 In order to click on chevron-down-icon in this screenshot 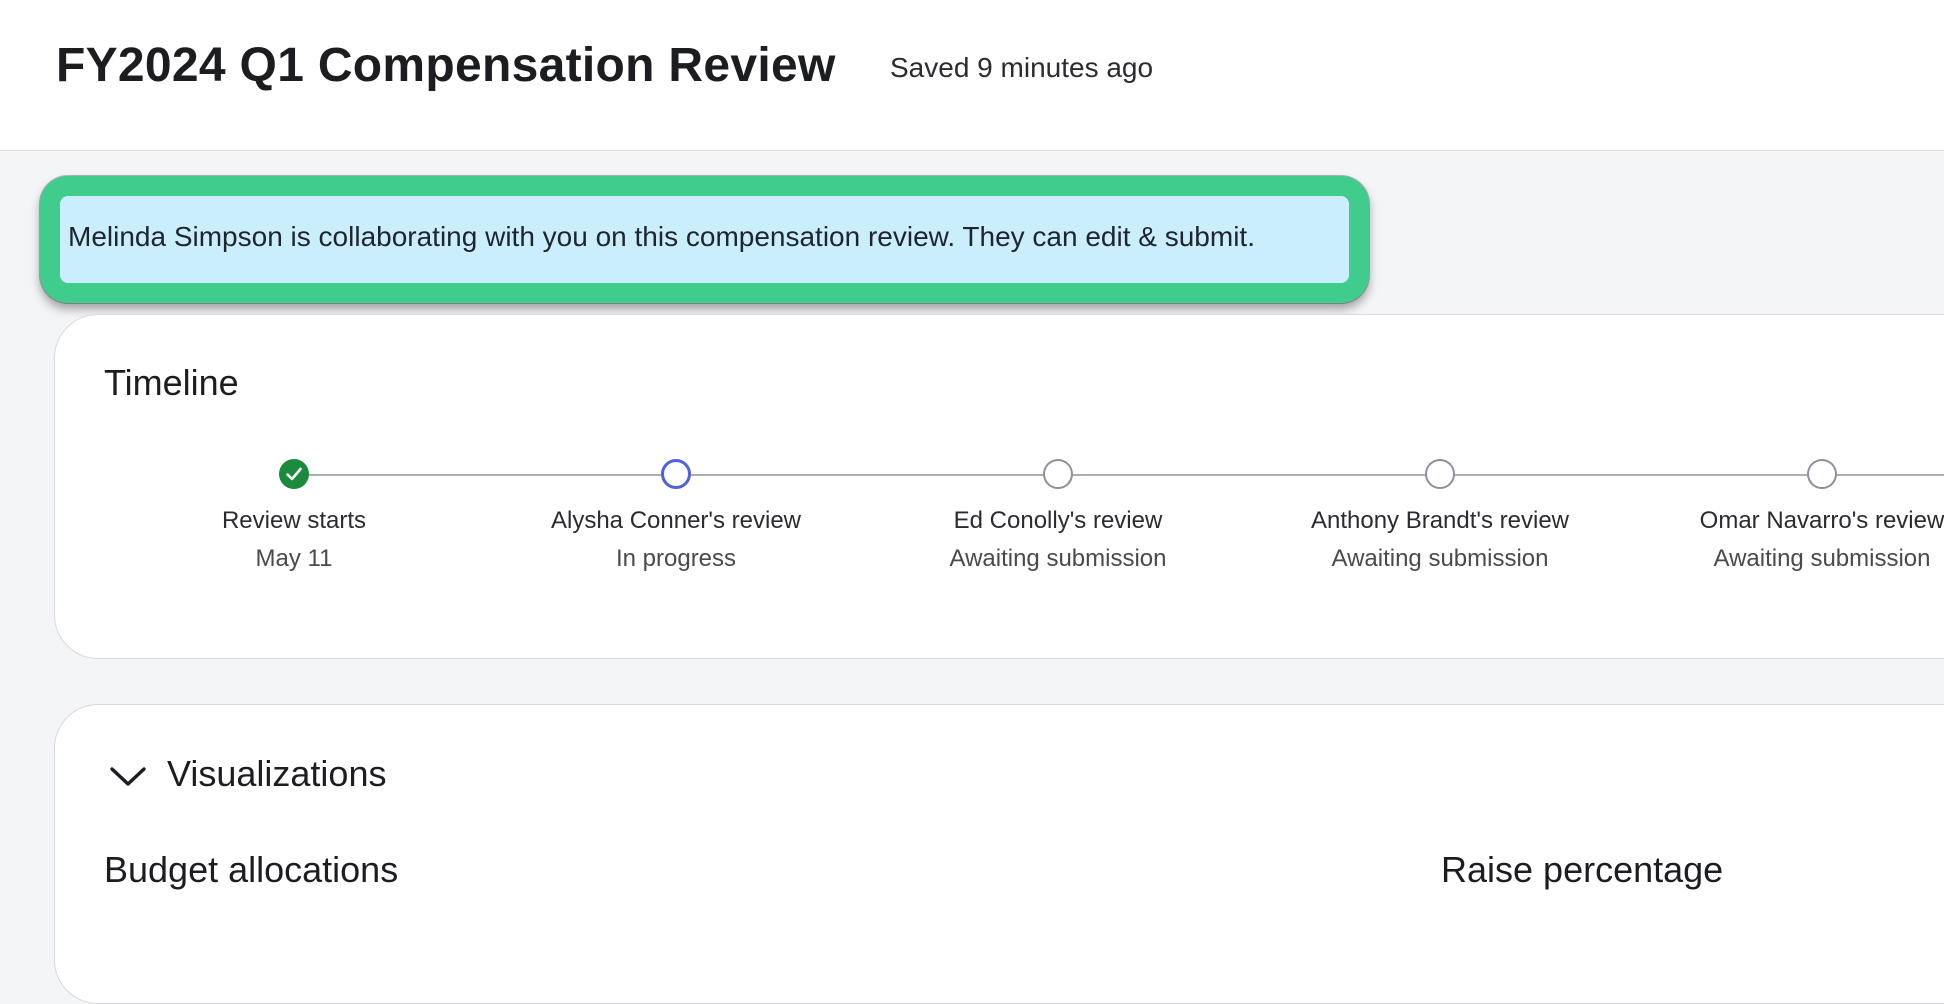, I will do `click(128, 776)`.